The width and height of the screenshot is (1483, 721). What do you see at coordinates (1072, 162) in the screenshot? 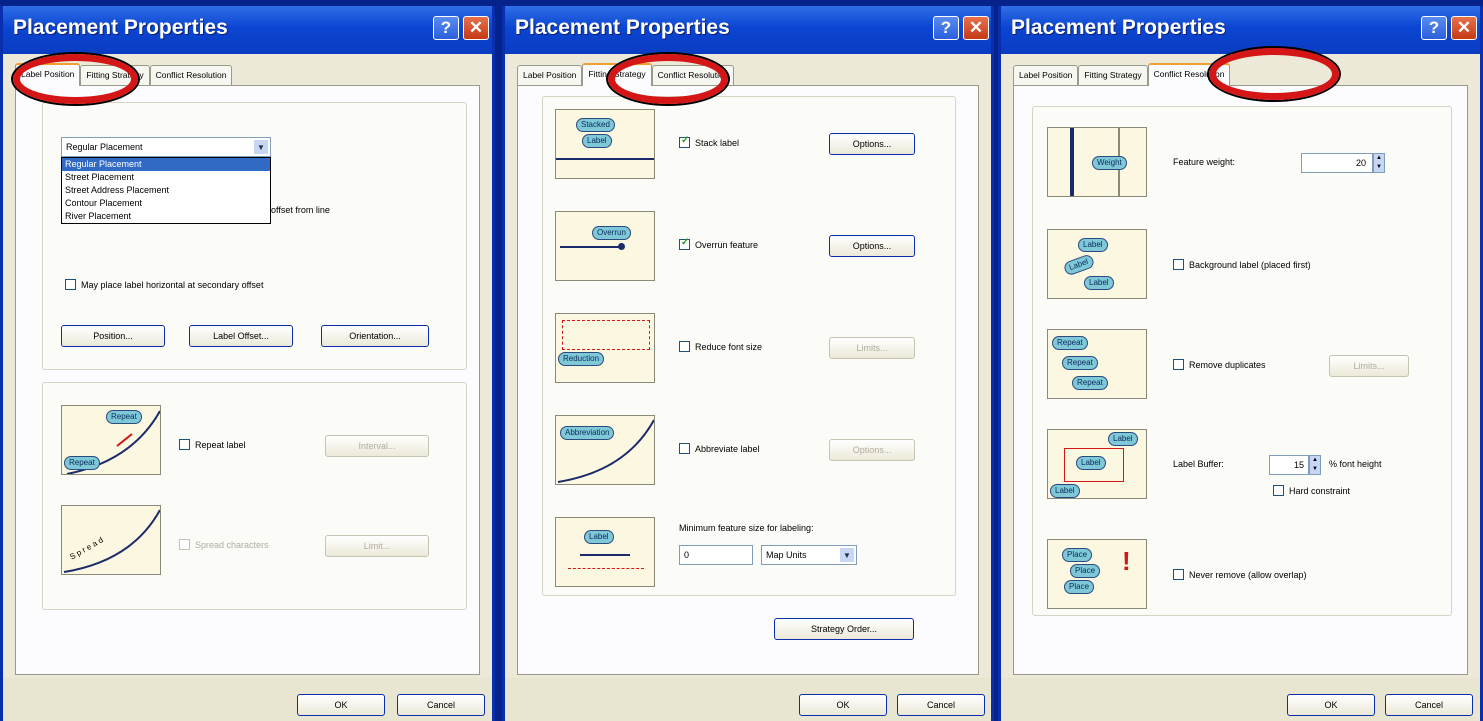
I see `road-icon` at bounding box center [1072, 162].